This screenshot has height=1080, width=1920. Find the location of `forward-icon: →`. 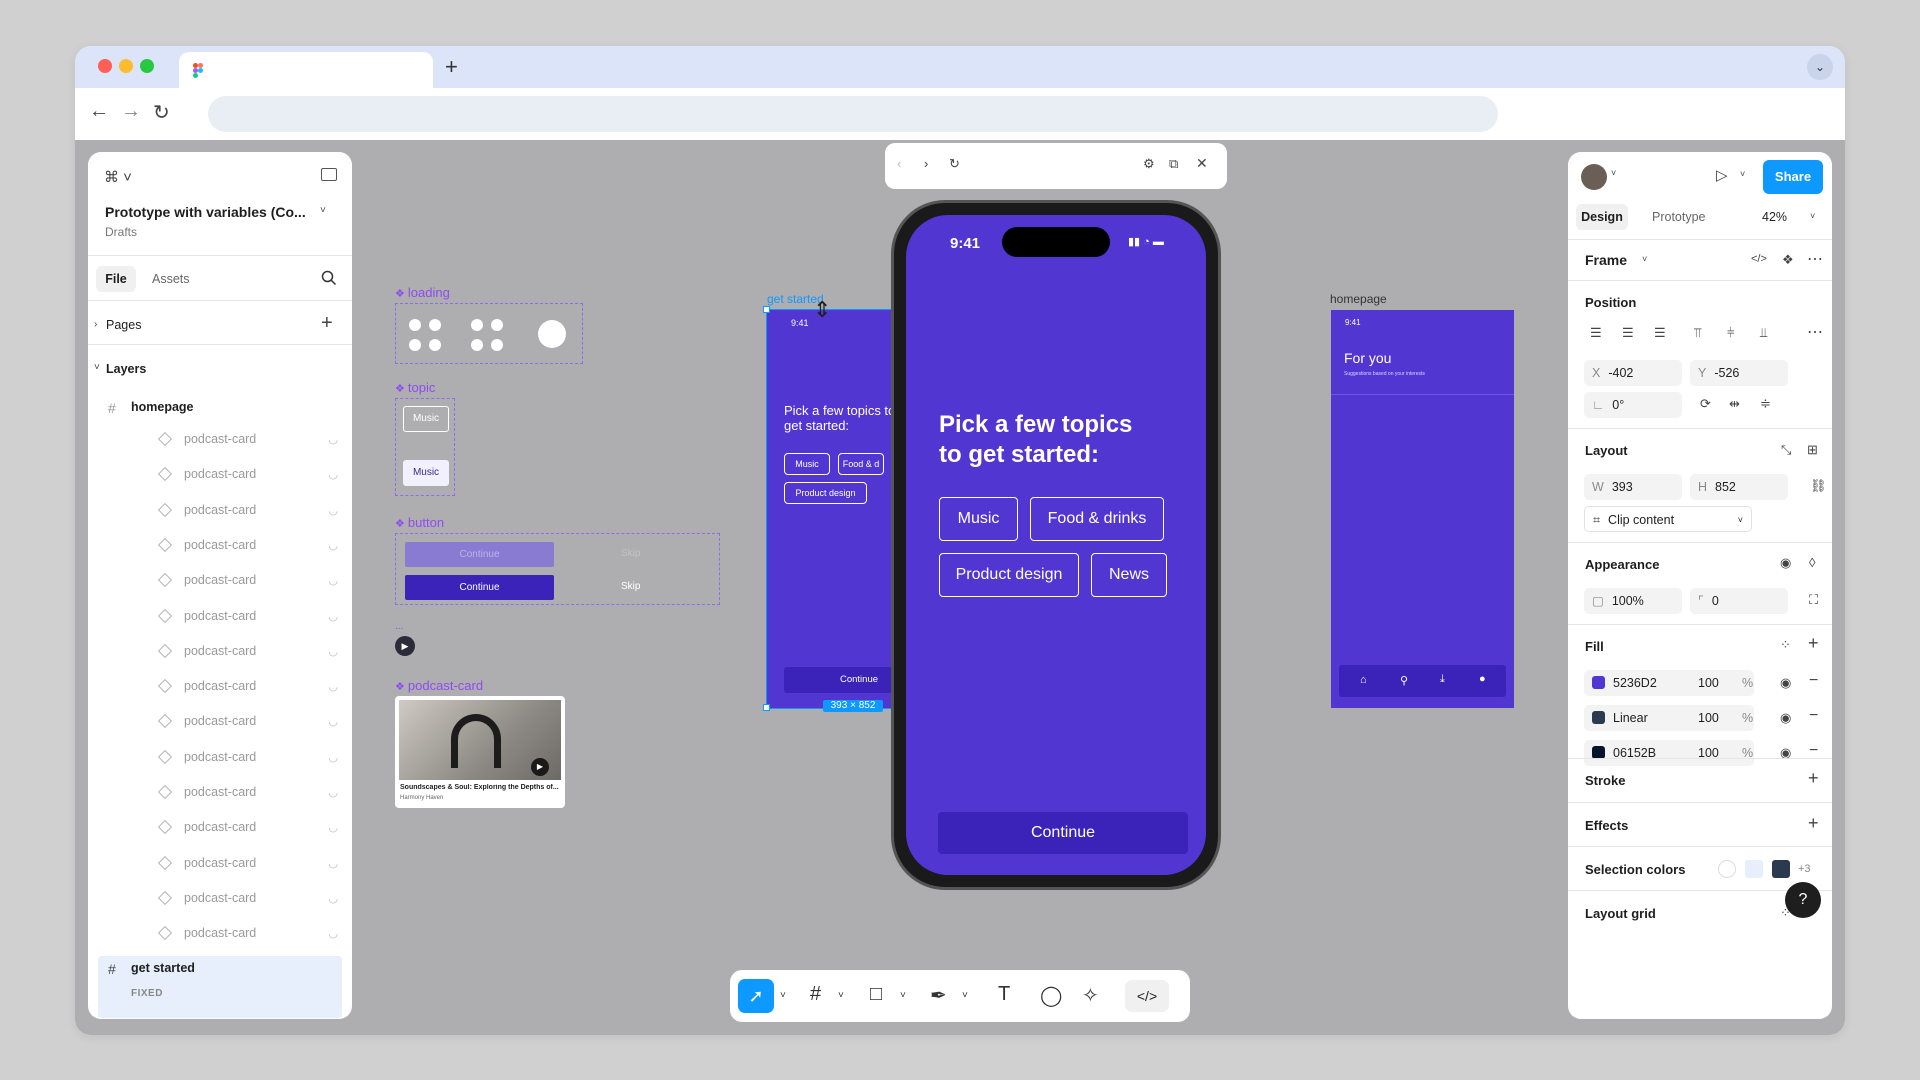

forward-icon: → is located at coordinates (131, 111).